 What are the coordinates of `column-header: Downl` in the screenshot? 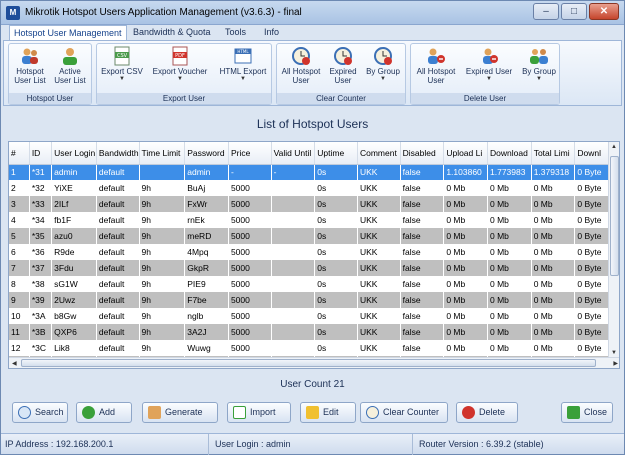 It's located at (591, 153).